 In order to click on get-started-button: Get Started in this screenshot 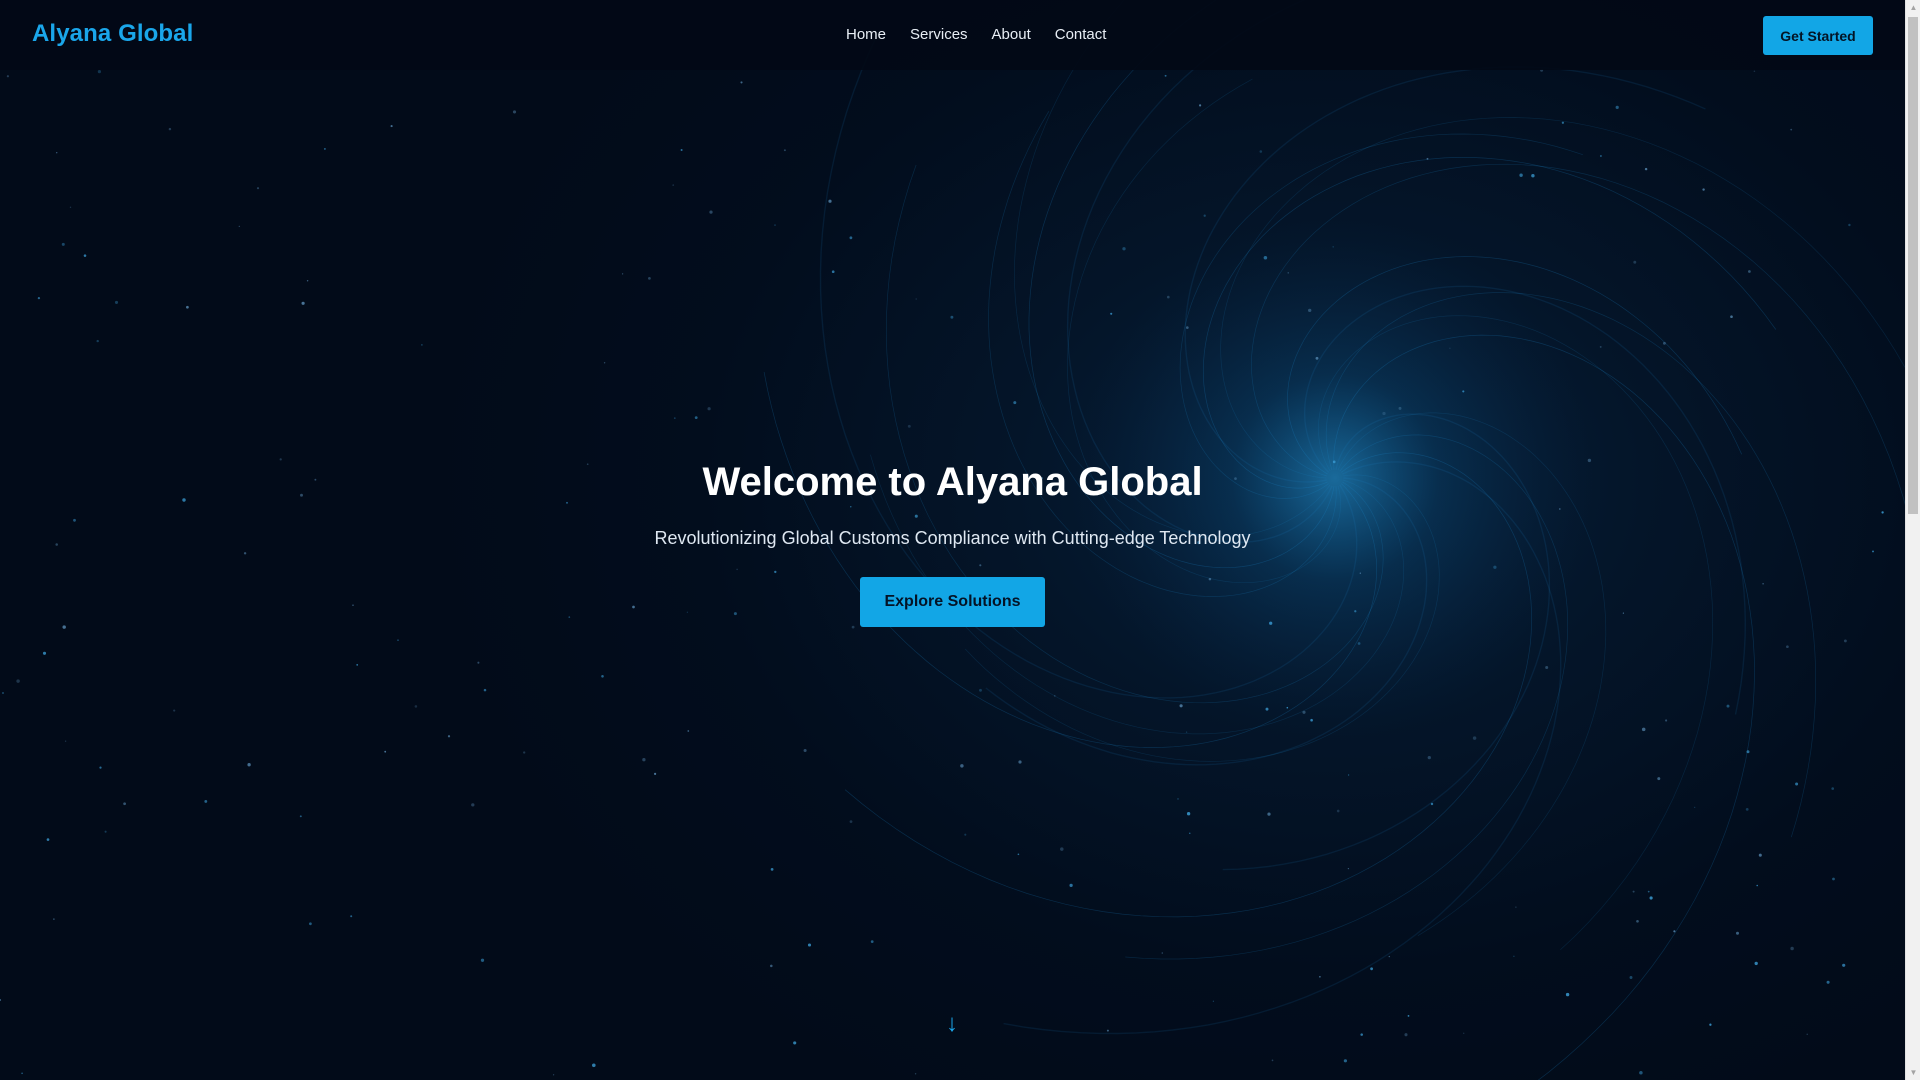, I will do `click(1818, 35)`.